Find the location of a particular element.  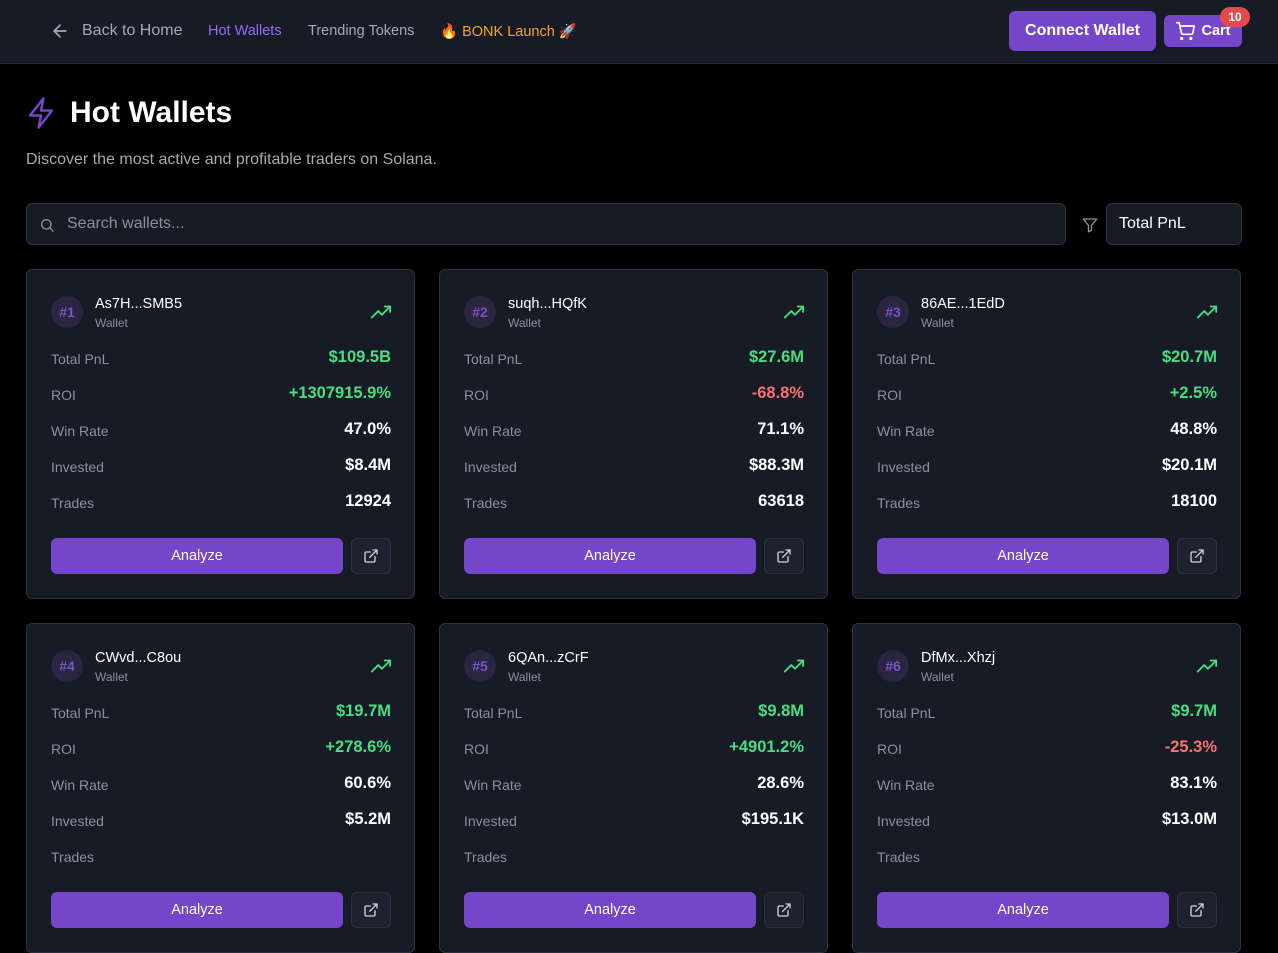

stat-row-roi: ROI -68.8% is located at coordinates (634, 395).